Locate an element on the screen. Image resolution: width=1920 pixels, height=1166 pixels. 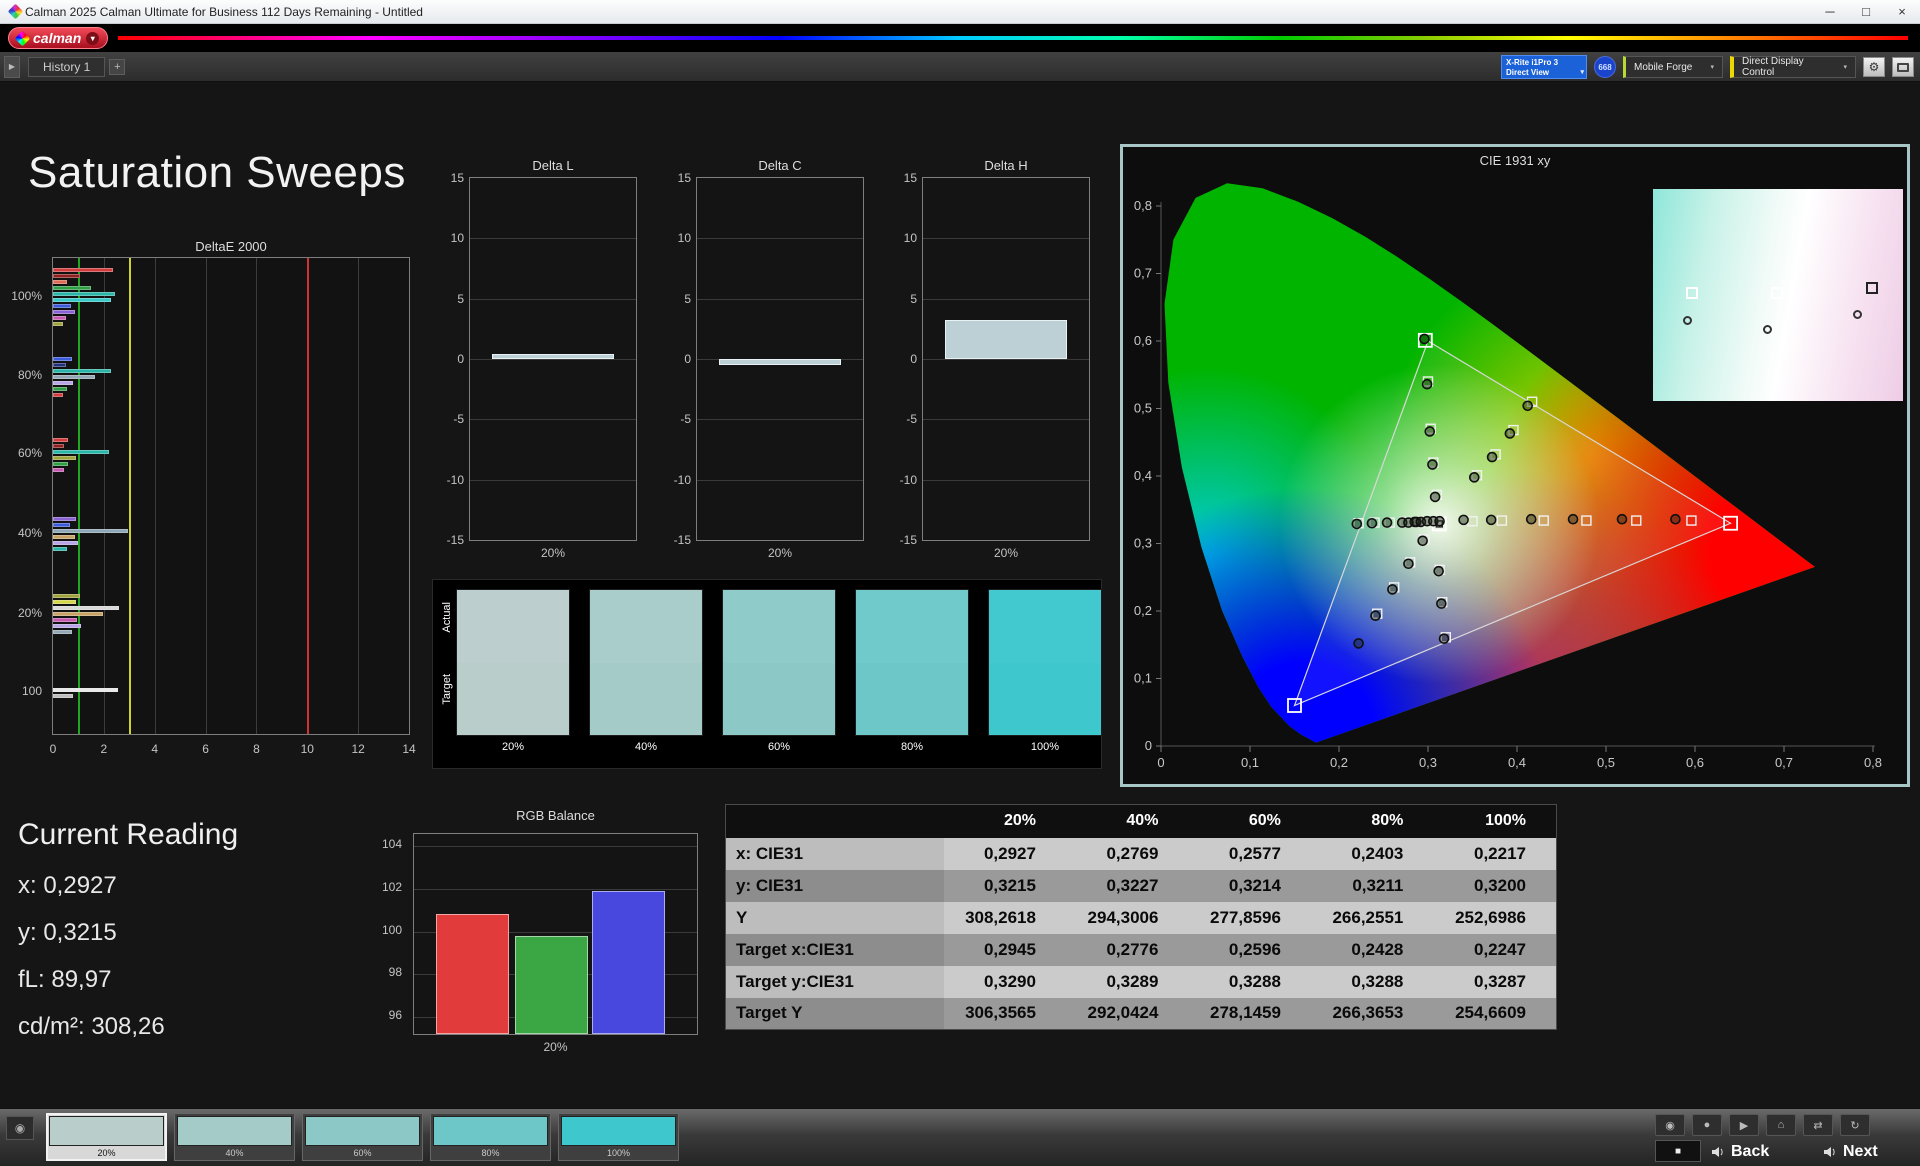
refresh-button: ↻ is located at coordinates (1855, 1125).